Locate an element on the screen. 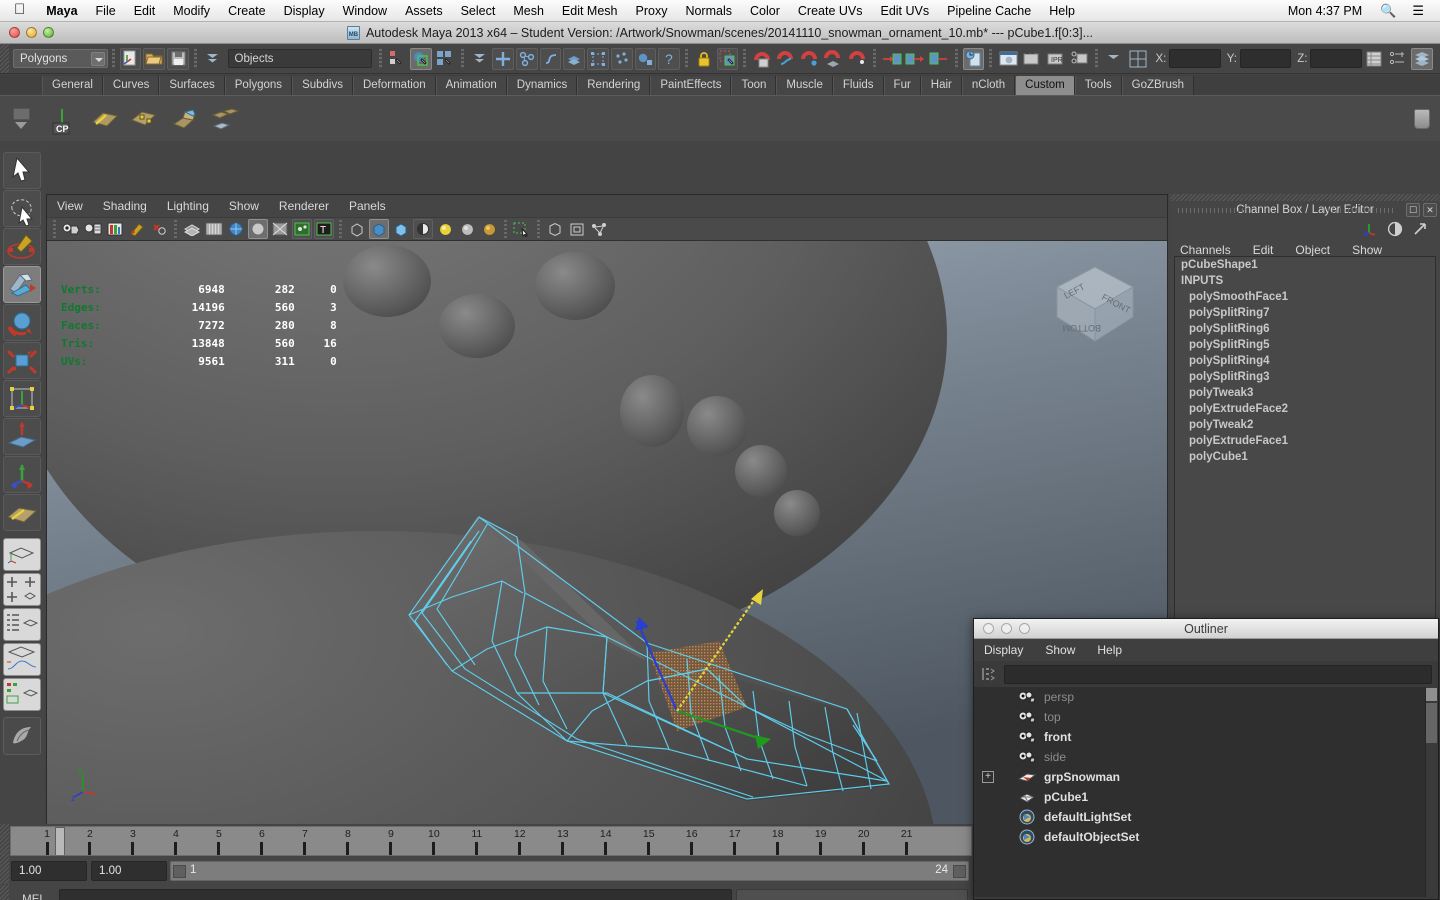 This screenshot has height=900, width=1440. shelf-tab-muscle: Muscle is located at coordinates (804, 85).